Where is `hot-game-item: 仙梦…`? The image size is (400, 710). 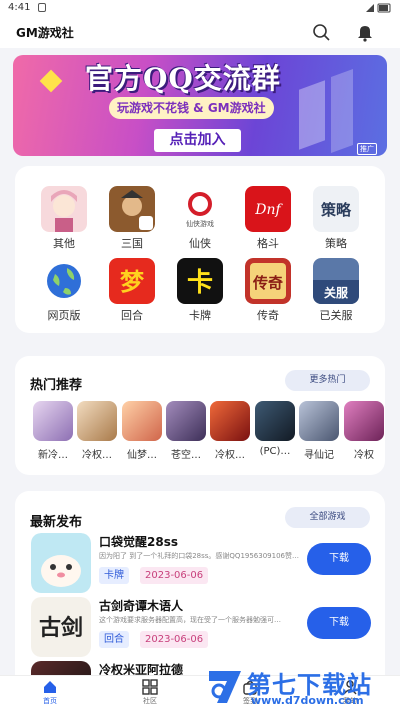
hot-game-item: 仙梦… is located at coordinates (142, 431).